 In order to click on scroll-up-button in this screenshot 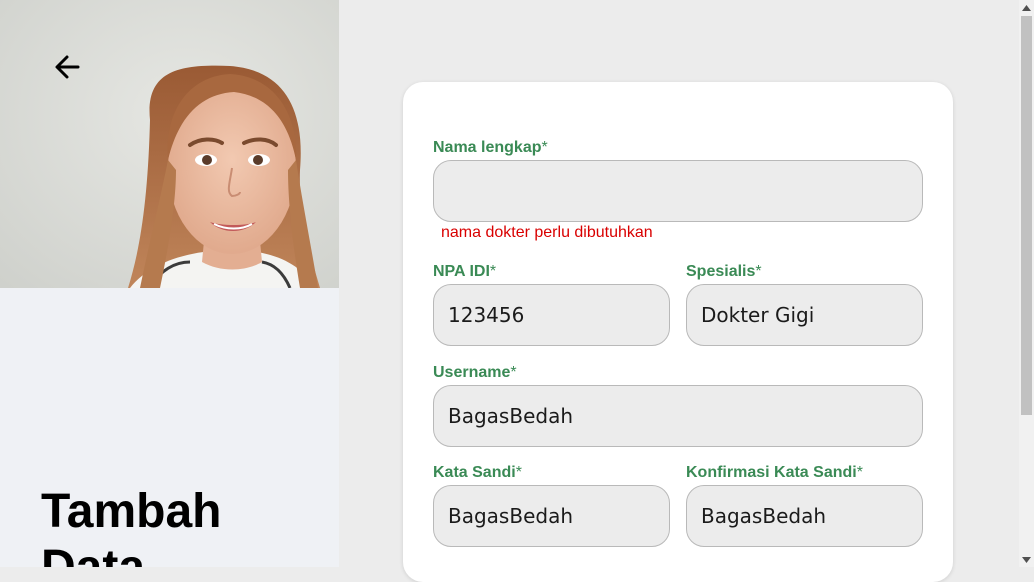, I will do `click(1026, 7)`.